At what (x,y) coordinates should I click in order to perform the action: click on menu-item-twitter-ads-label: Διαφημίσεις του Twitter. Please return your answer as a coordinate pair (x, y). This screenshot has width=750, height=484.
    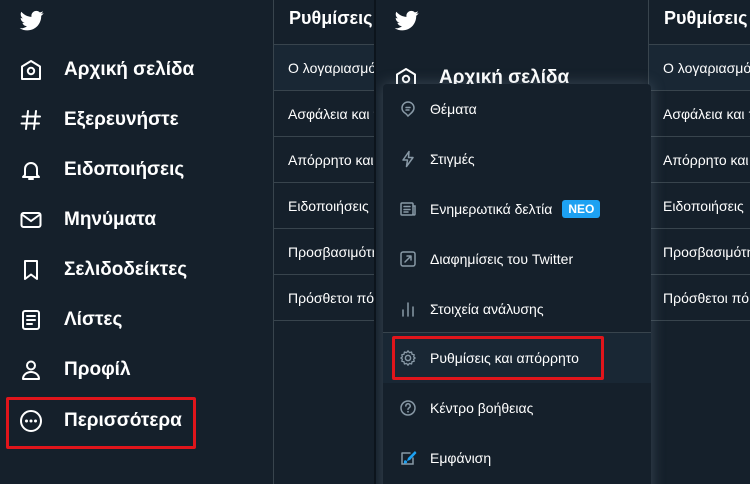
    Looking at the image, I should click on (502, 259).